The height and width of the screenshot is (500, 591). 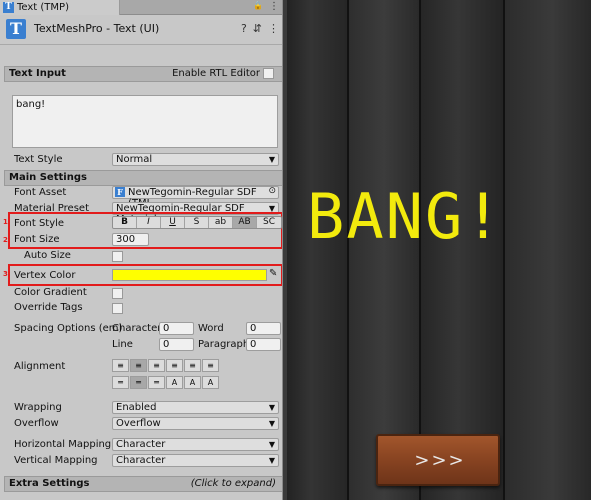 What do you see at coordinates (189, 275) in the screenshot?
I see `vertex-color-swatch` at bounding box center [189, 275].